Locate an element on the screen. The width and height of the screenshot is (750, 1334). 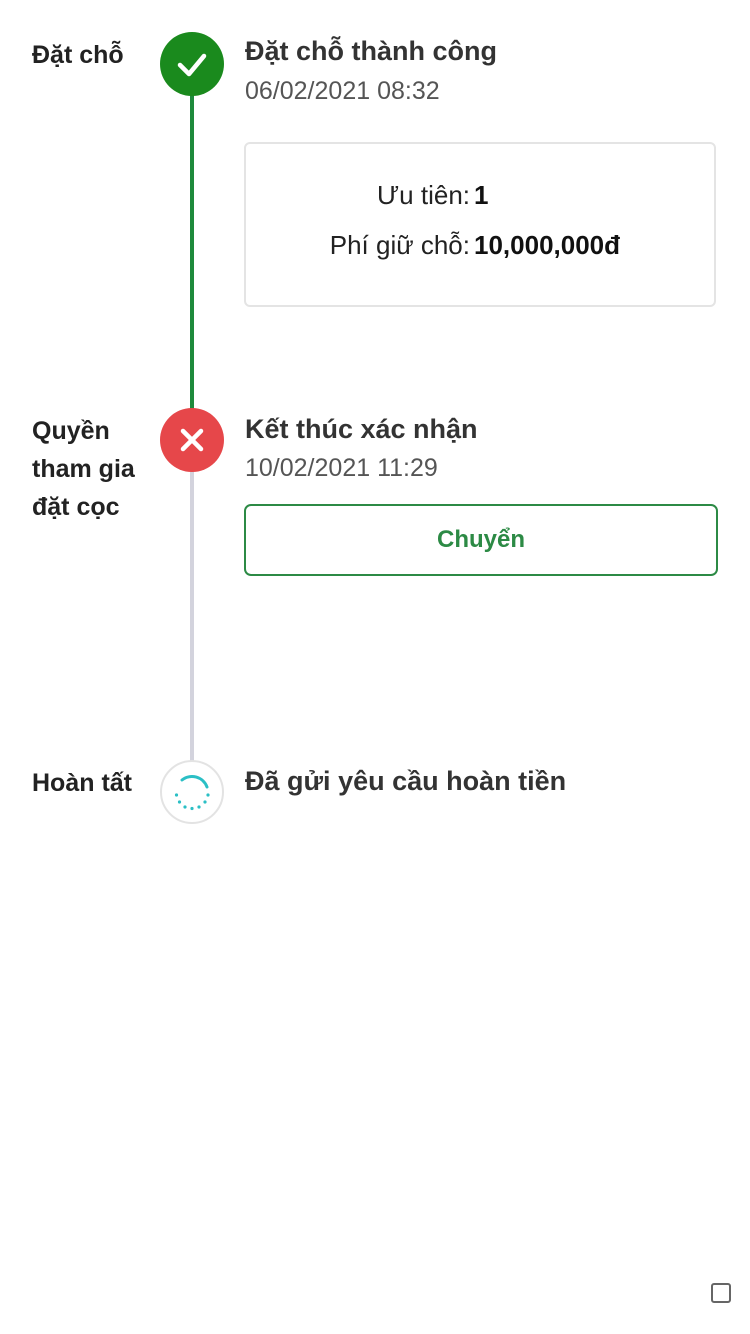
step-status-pending is located at coordinates (192, 792).